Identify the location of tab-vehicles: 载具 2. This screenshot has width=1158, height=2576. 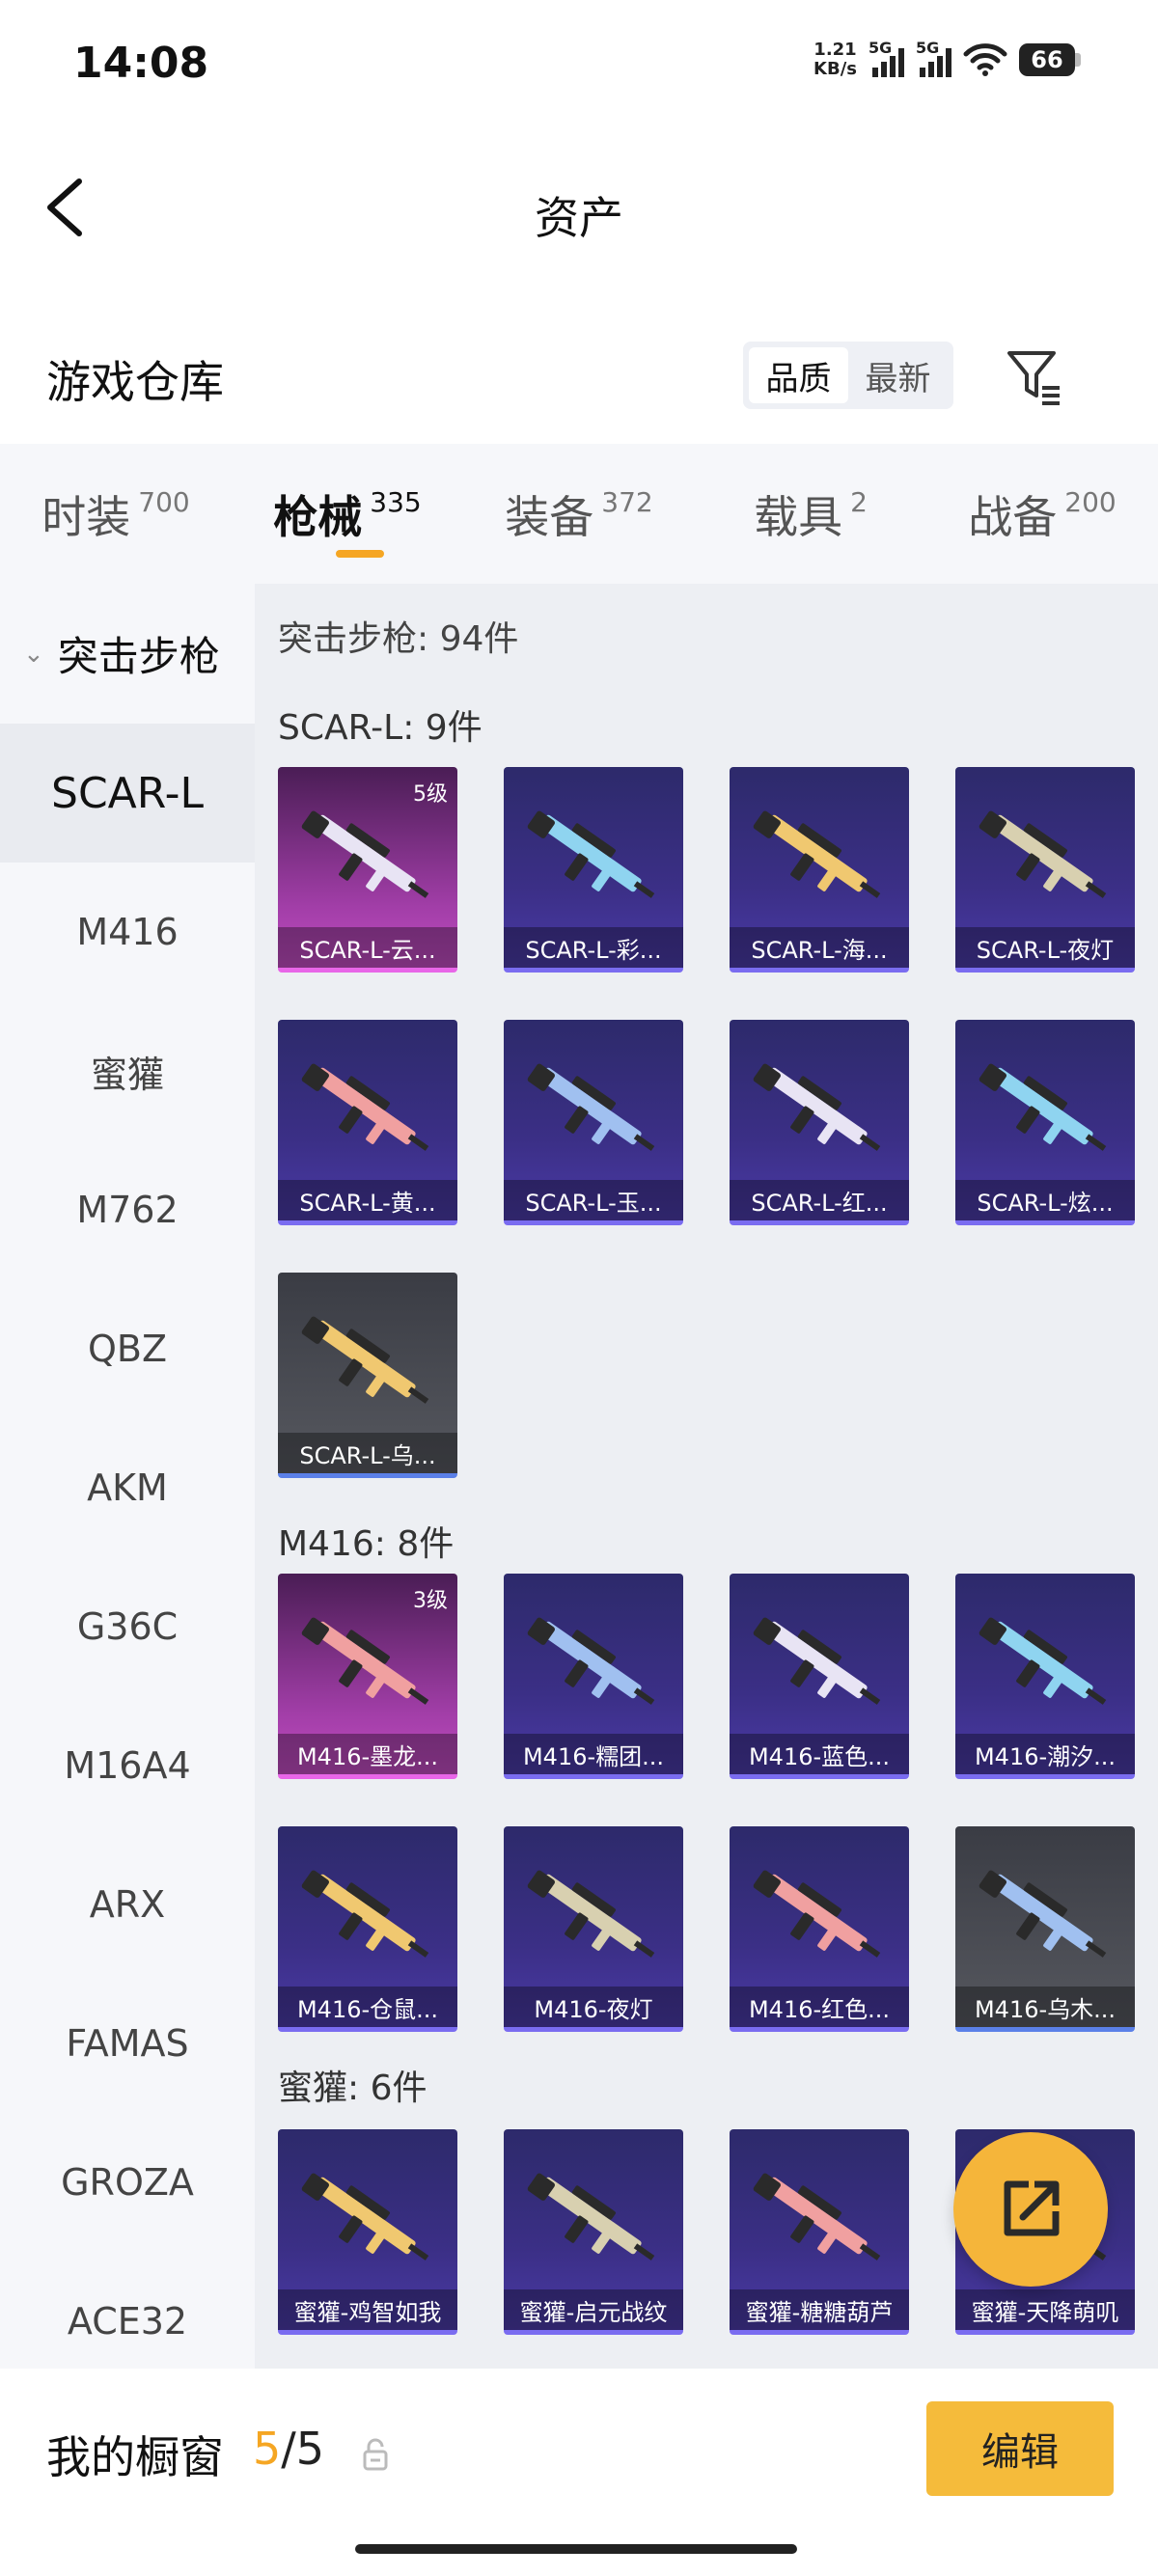
(810, 514).